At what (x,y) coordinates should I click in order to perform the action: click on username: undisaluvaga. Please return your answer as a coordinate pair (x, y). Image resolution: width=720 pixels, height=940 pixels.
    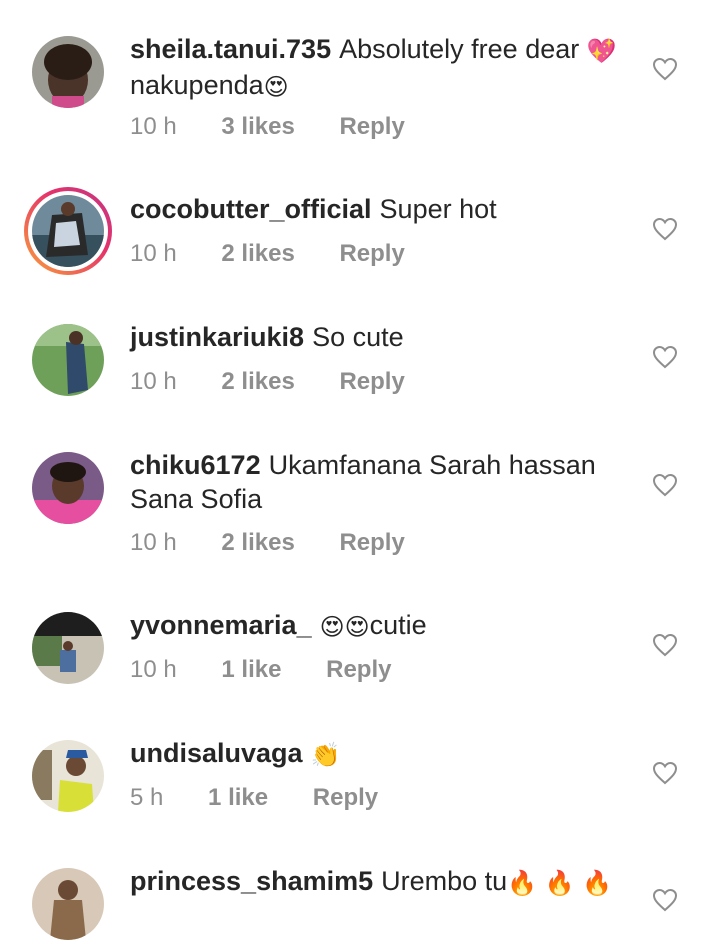
    Looking at the image, I should click on (216, 753).